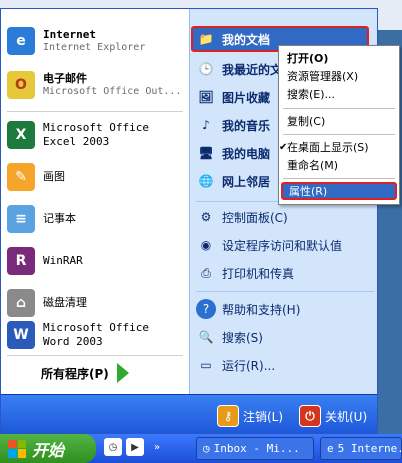 The height and width of the screenshot is (463, 402). Describe the element at coordinates (206, 181) in the screenshot. I see `network-places-icon: 🌐` at that location.